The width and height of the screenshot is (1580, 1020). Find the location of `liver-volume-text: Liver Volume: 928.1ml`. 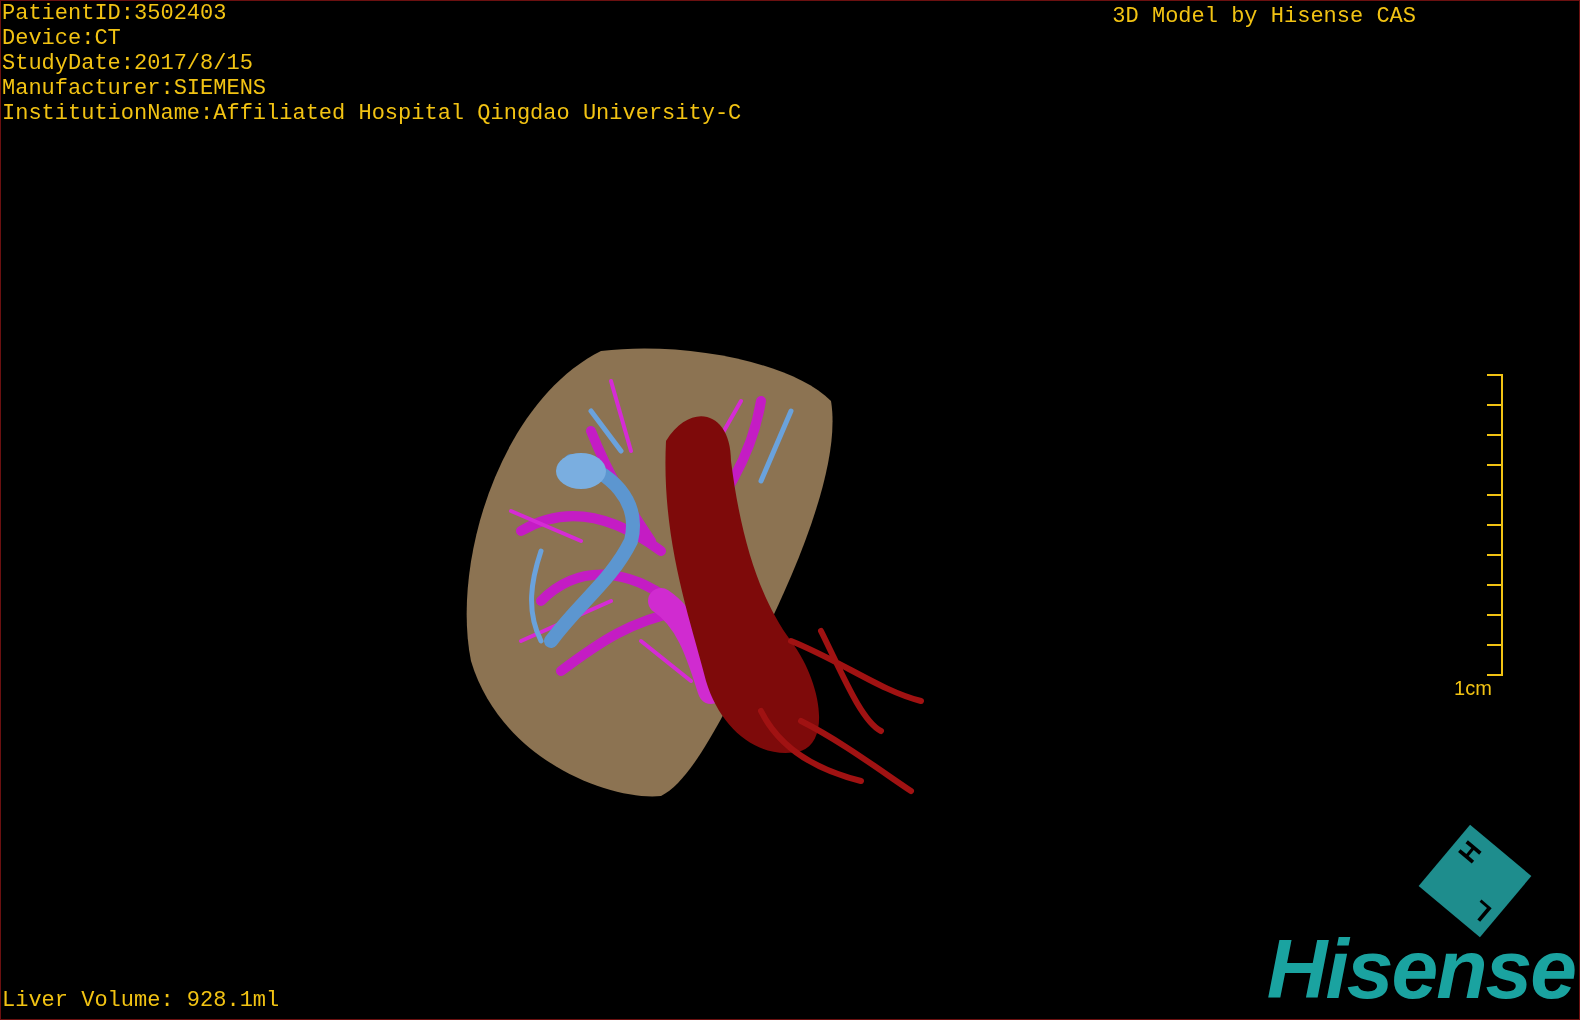

liver-volume-text: Liver Volume: 928.1ml is located at coordinates (140, 1000).